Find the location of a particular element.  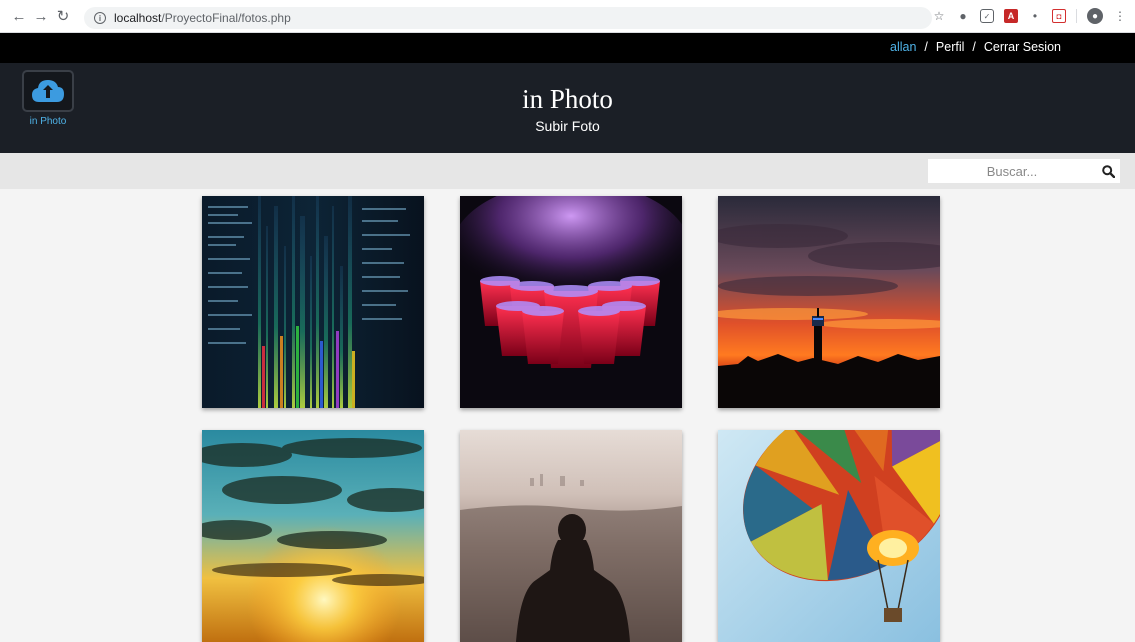

ublock-icon: ◘ is located at coordinates (1059, 16).